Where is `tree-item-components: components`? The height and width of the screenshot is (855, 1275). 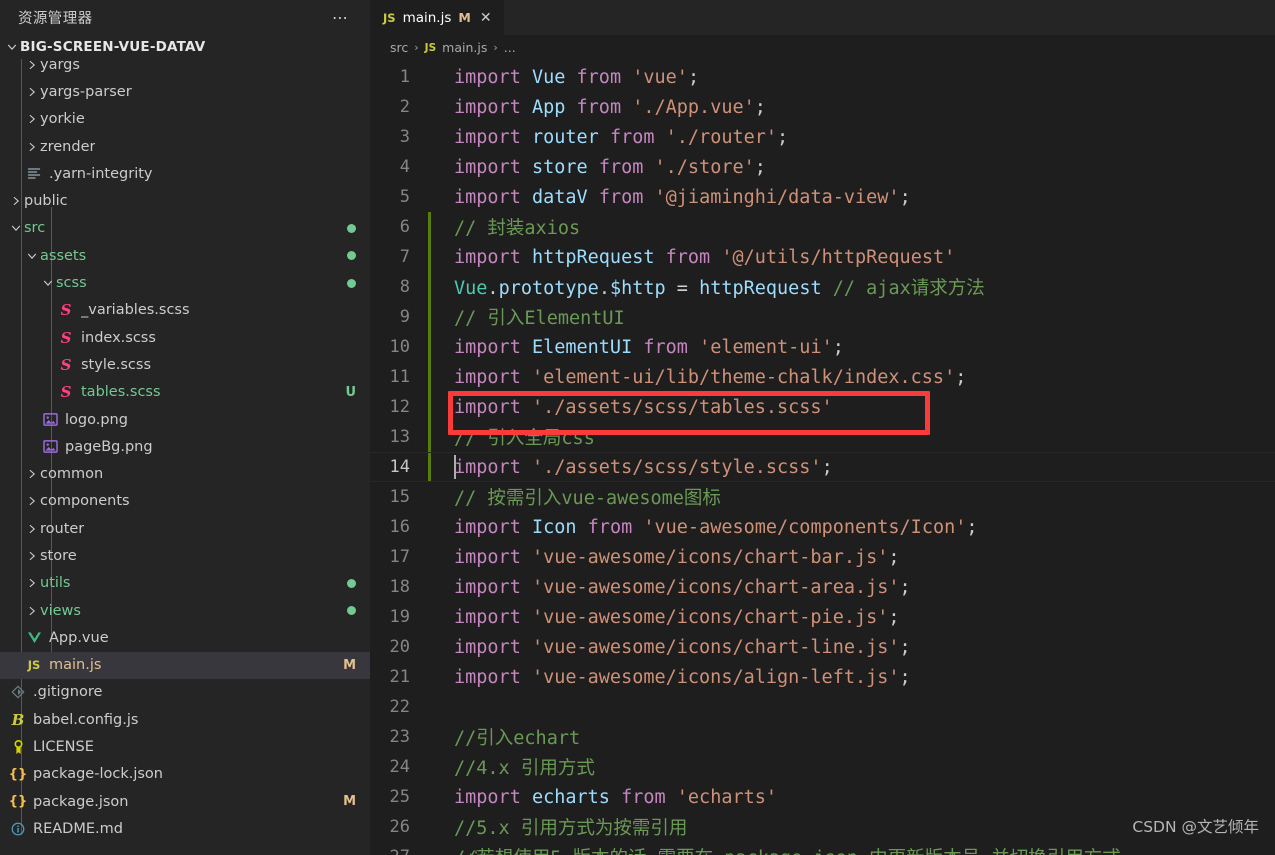
tree-item-components: components is located at coordinates (185, 501).